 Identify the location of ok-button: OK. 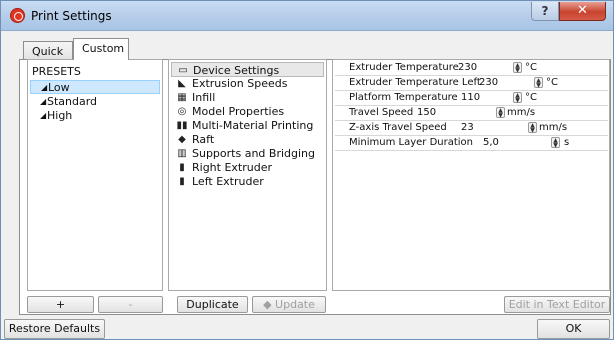
(573, 329).